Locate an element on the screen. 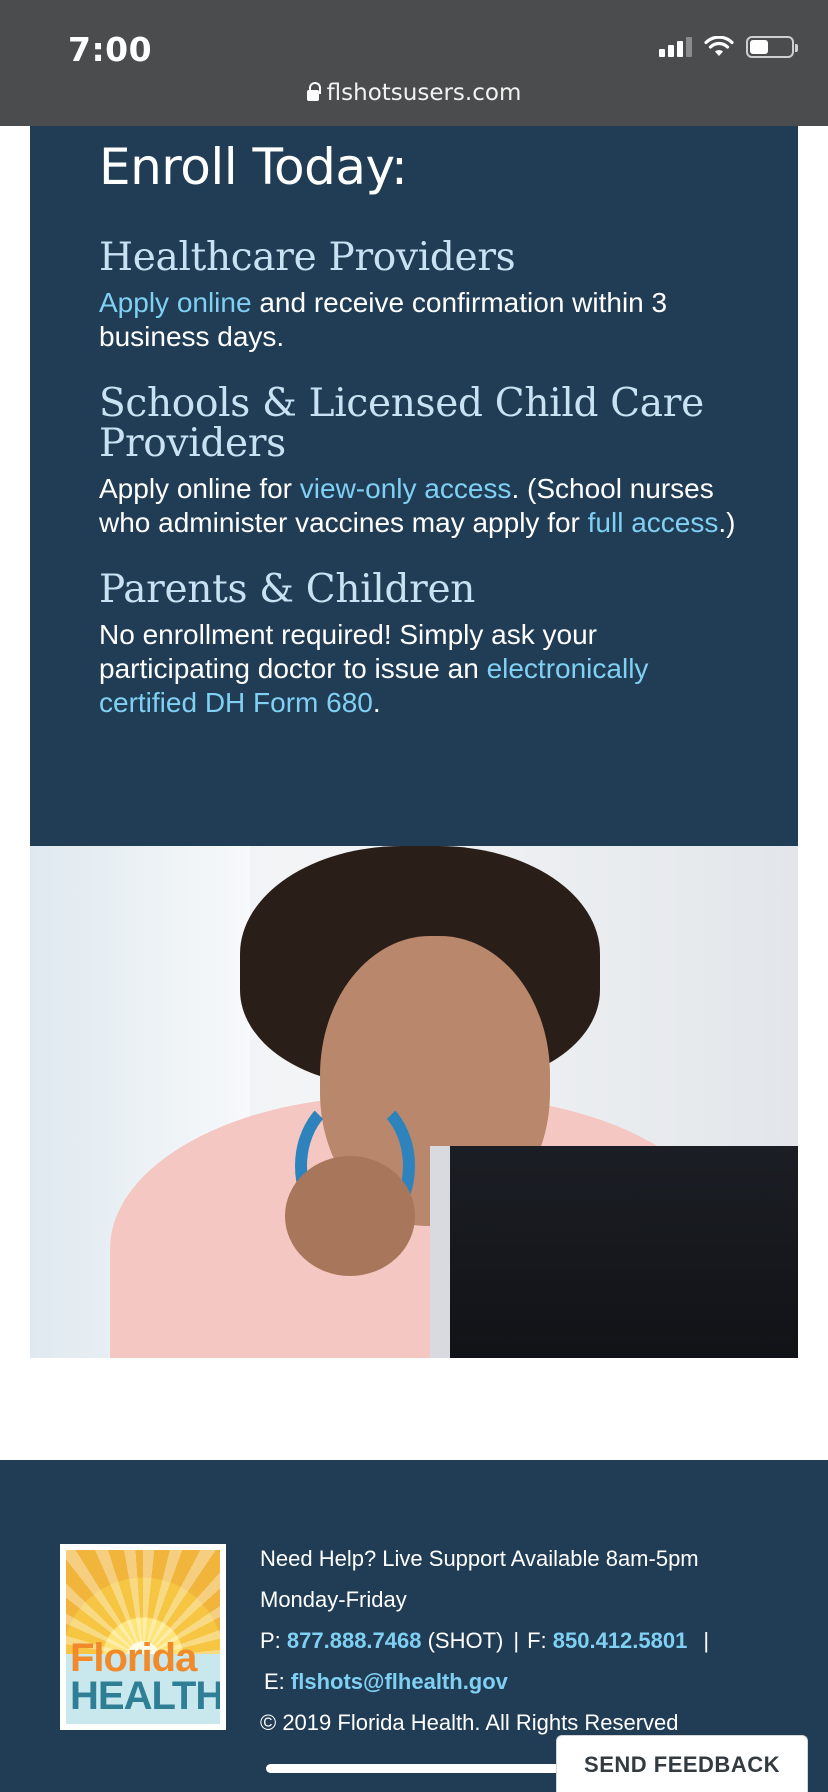  providers-heading: Healthcare Providers is located at coordinates (307, 257).